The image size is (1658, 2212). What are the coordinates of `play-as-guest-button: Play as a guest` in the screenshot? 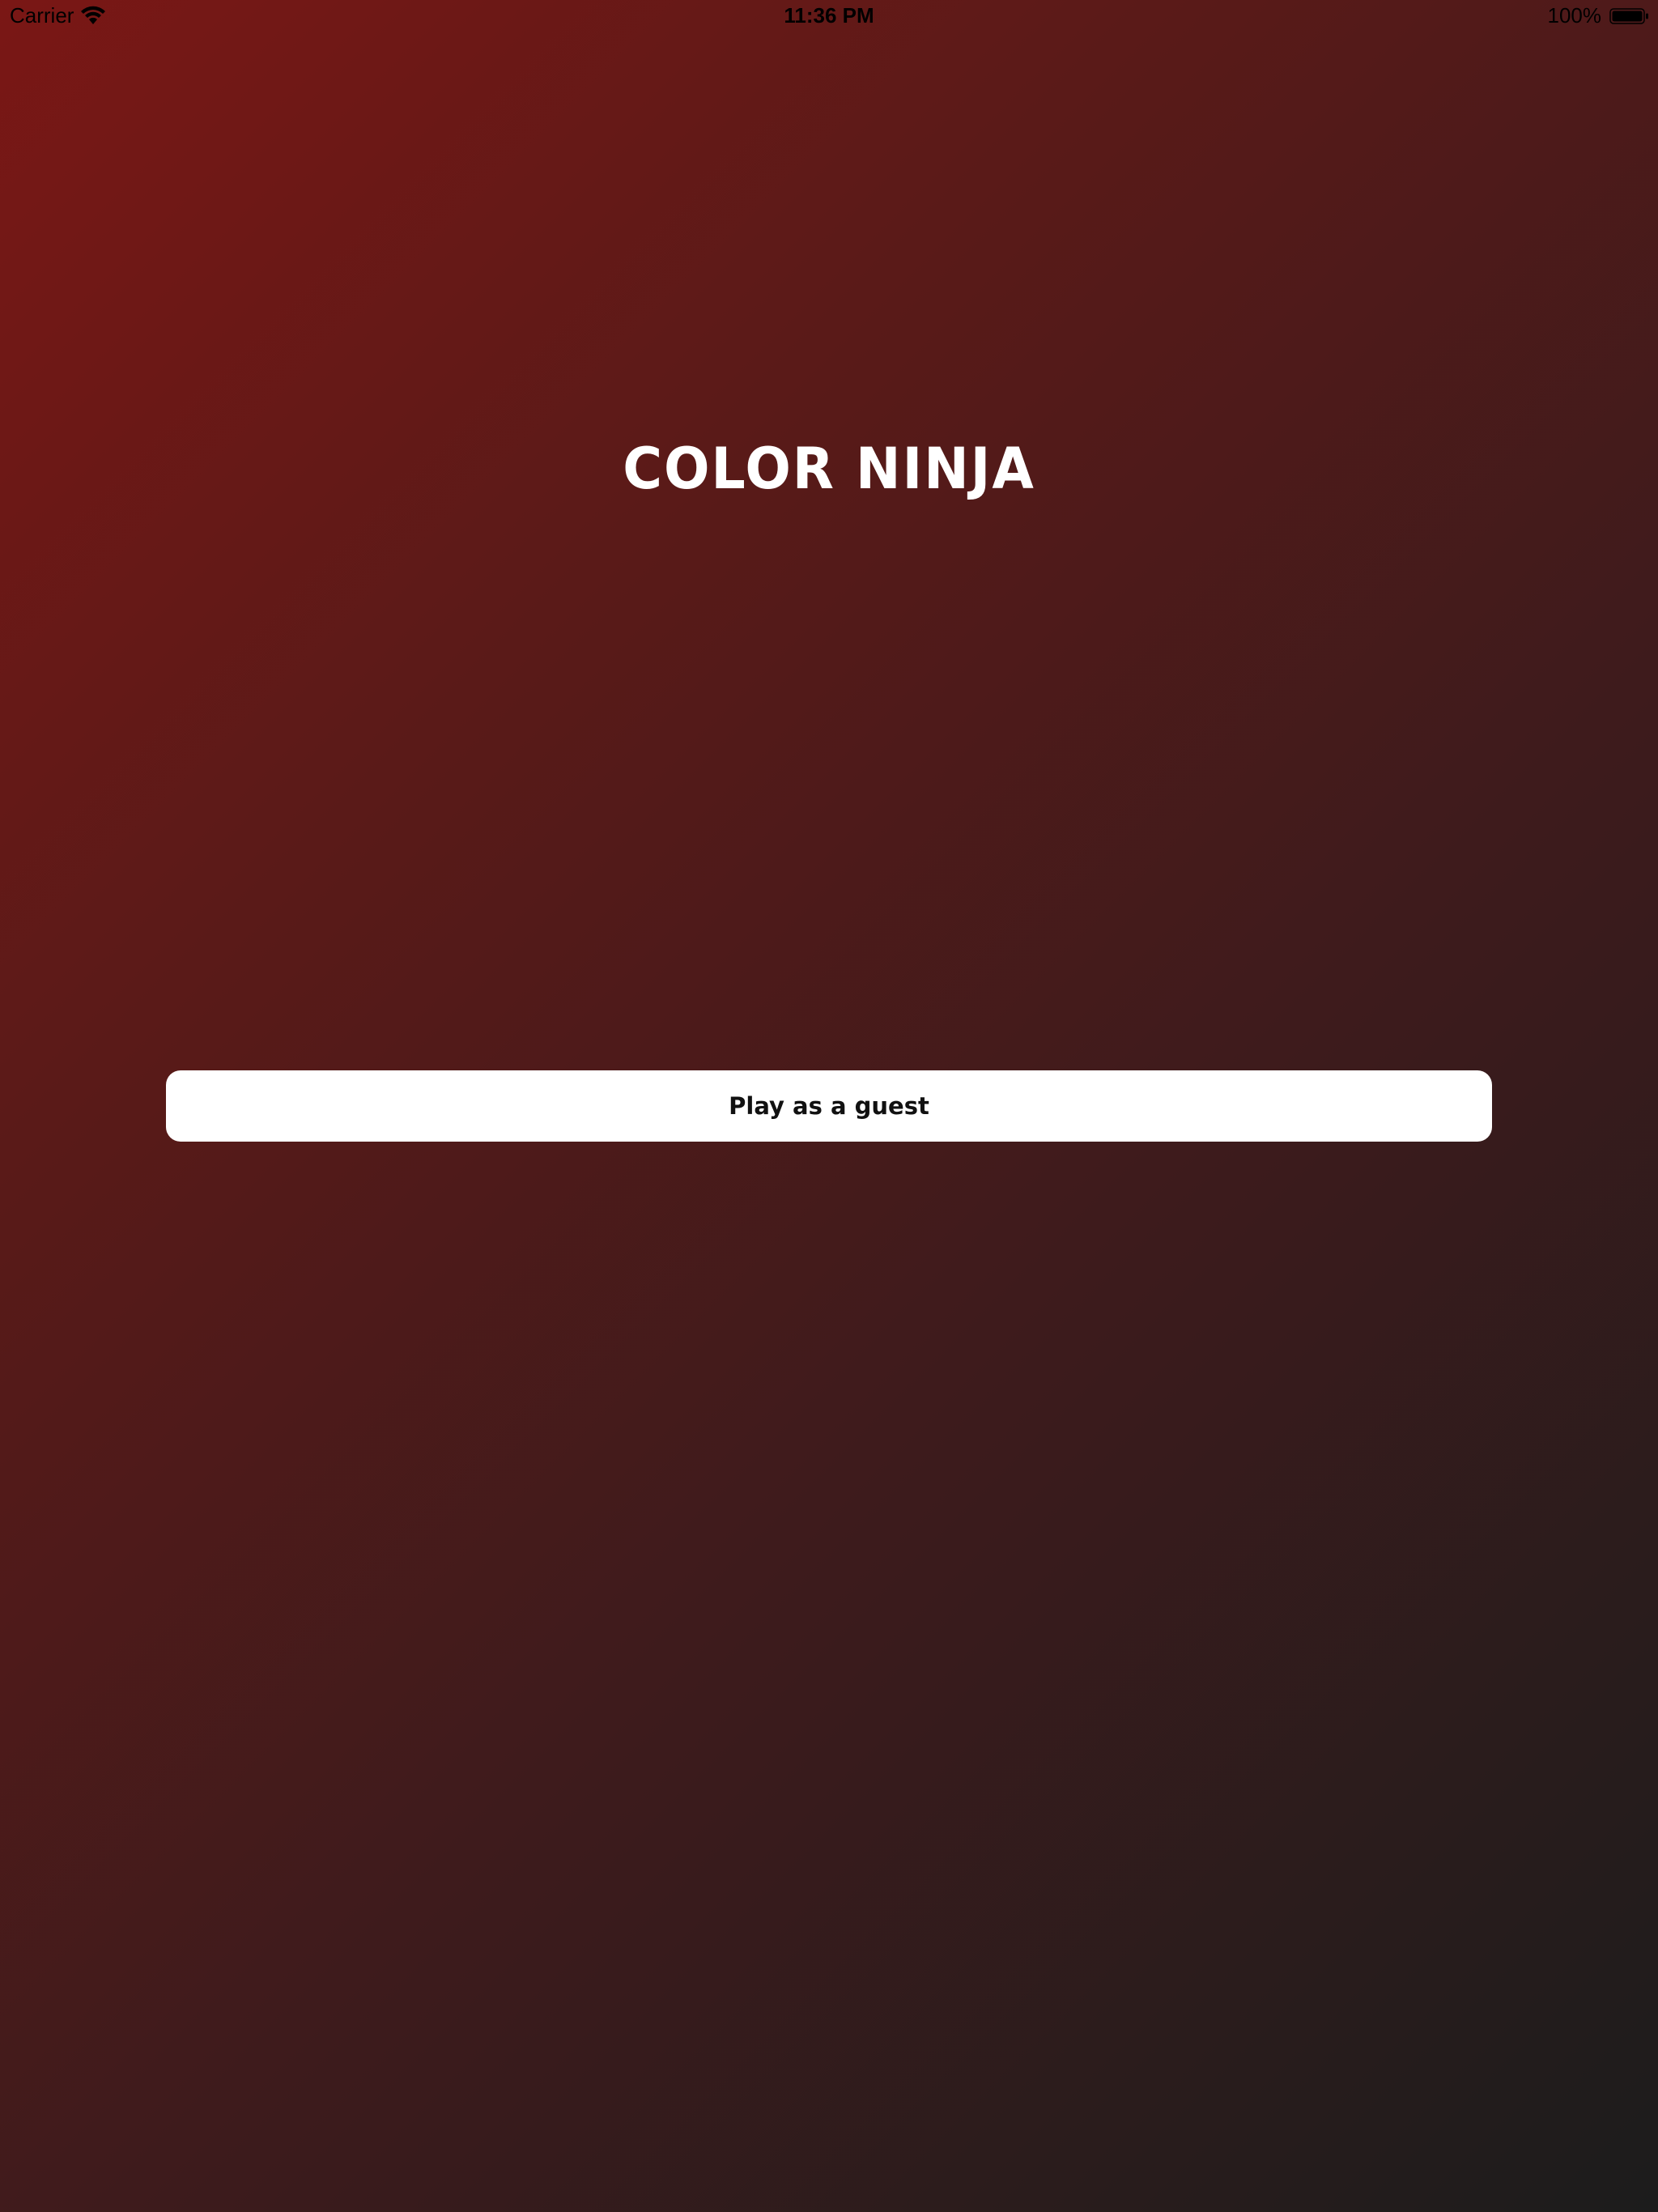 It's located at (829, 1106).